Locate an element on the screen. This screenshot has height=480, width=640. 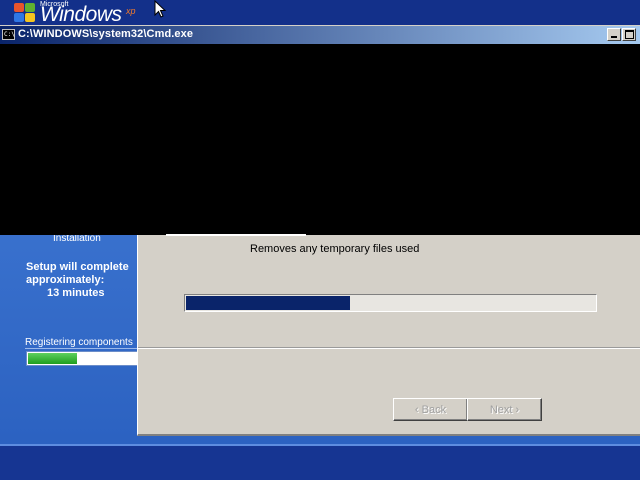
task-description: Removes any temporary files used is located at coordinates (335, 249).